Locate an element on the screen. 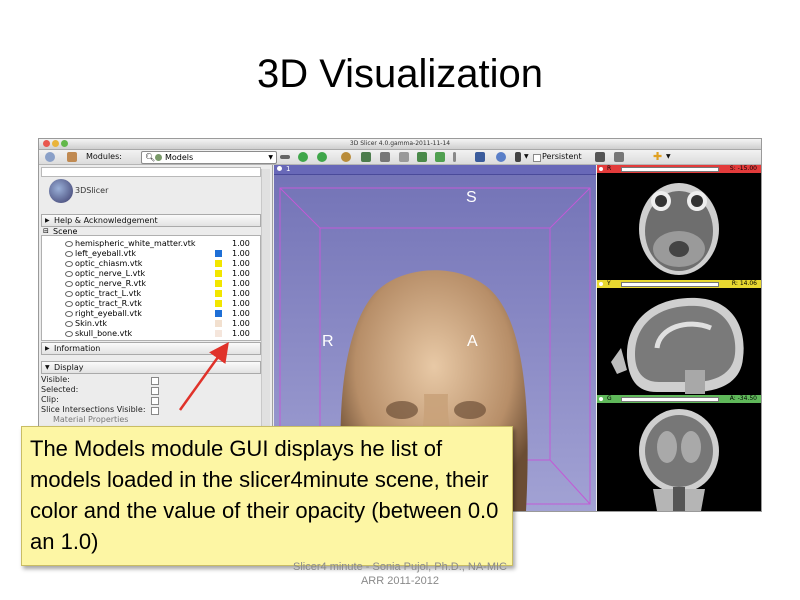 This screenshot has width=800, height=600. visible-label: Visible: is located at coordinates (55, 379).